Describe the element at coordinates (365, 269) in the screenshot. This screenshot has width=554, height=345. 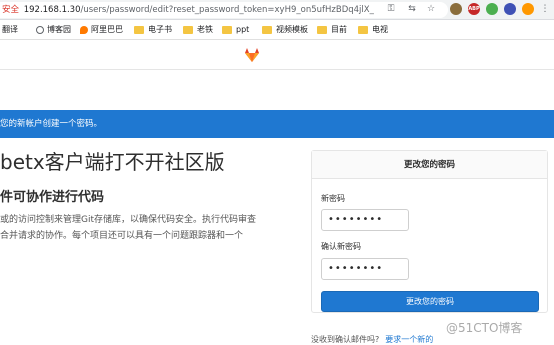
I see `confirm-password-field: ••••••••` at that location.